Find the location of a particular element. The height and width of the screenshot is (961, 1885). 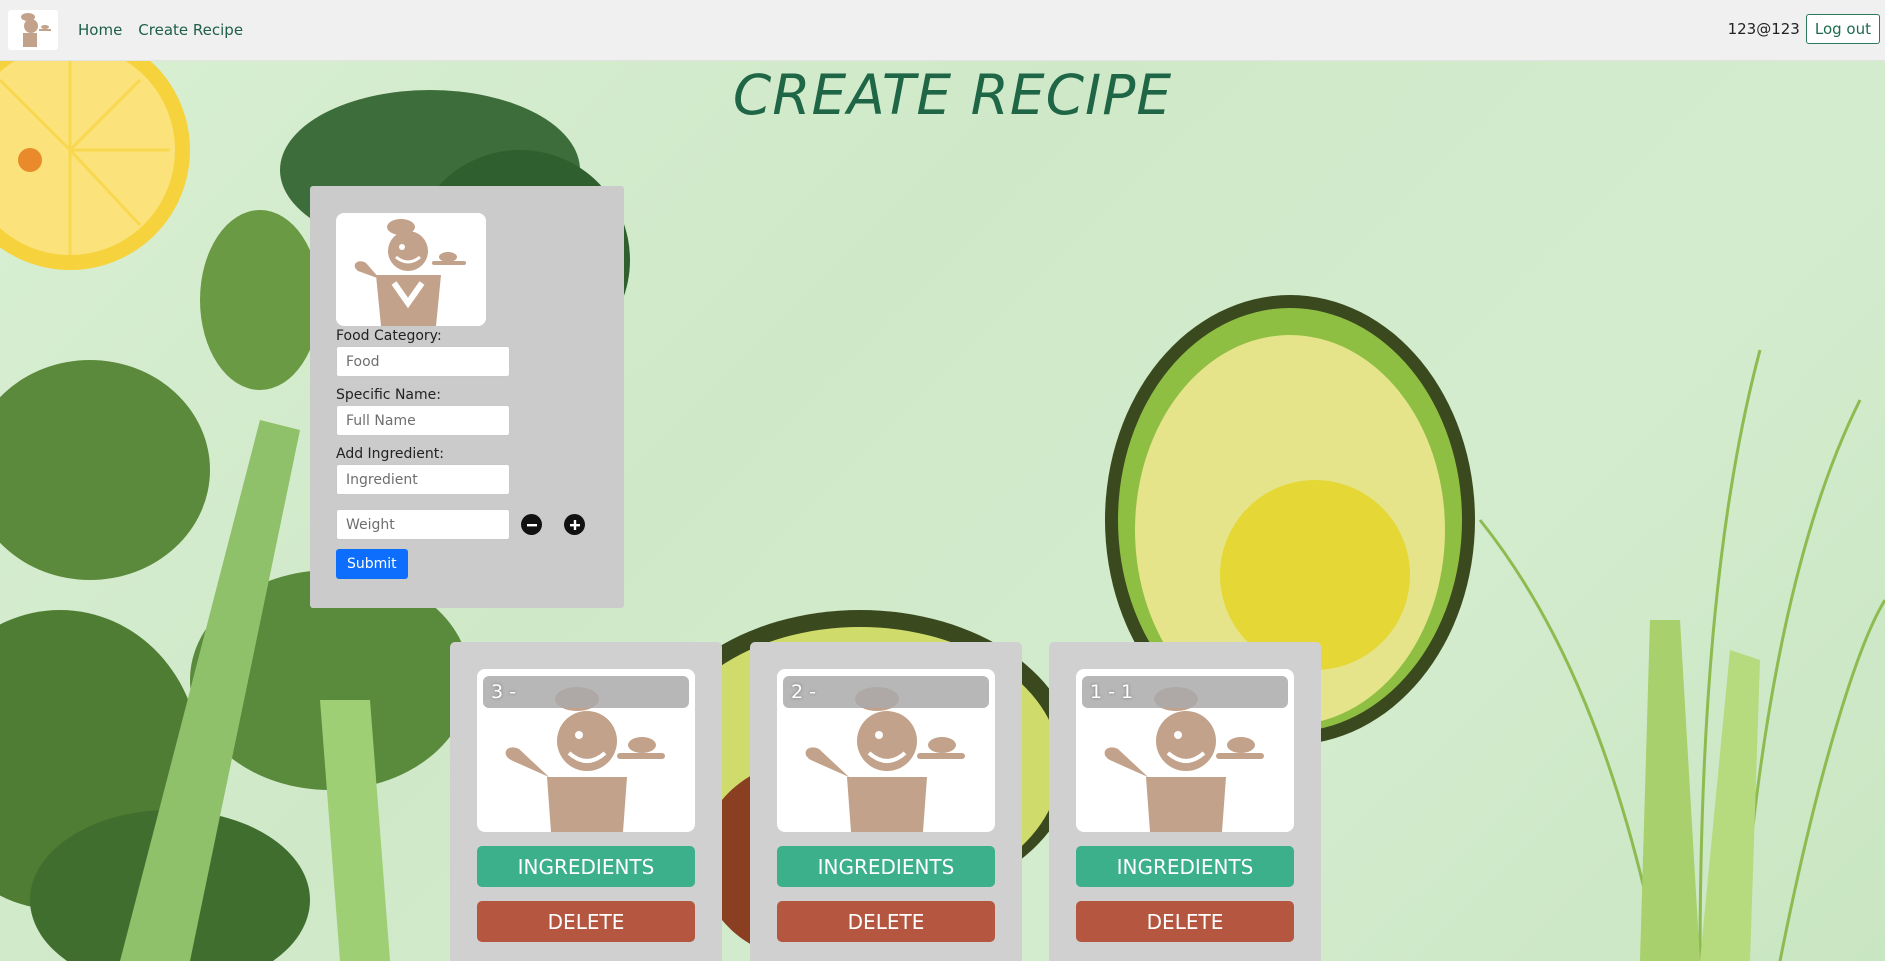

nav-link-create-recipe: Create Recipe is located at coordinates (190, 30).